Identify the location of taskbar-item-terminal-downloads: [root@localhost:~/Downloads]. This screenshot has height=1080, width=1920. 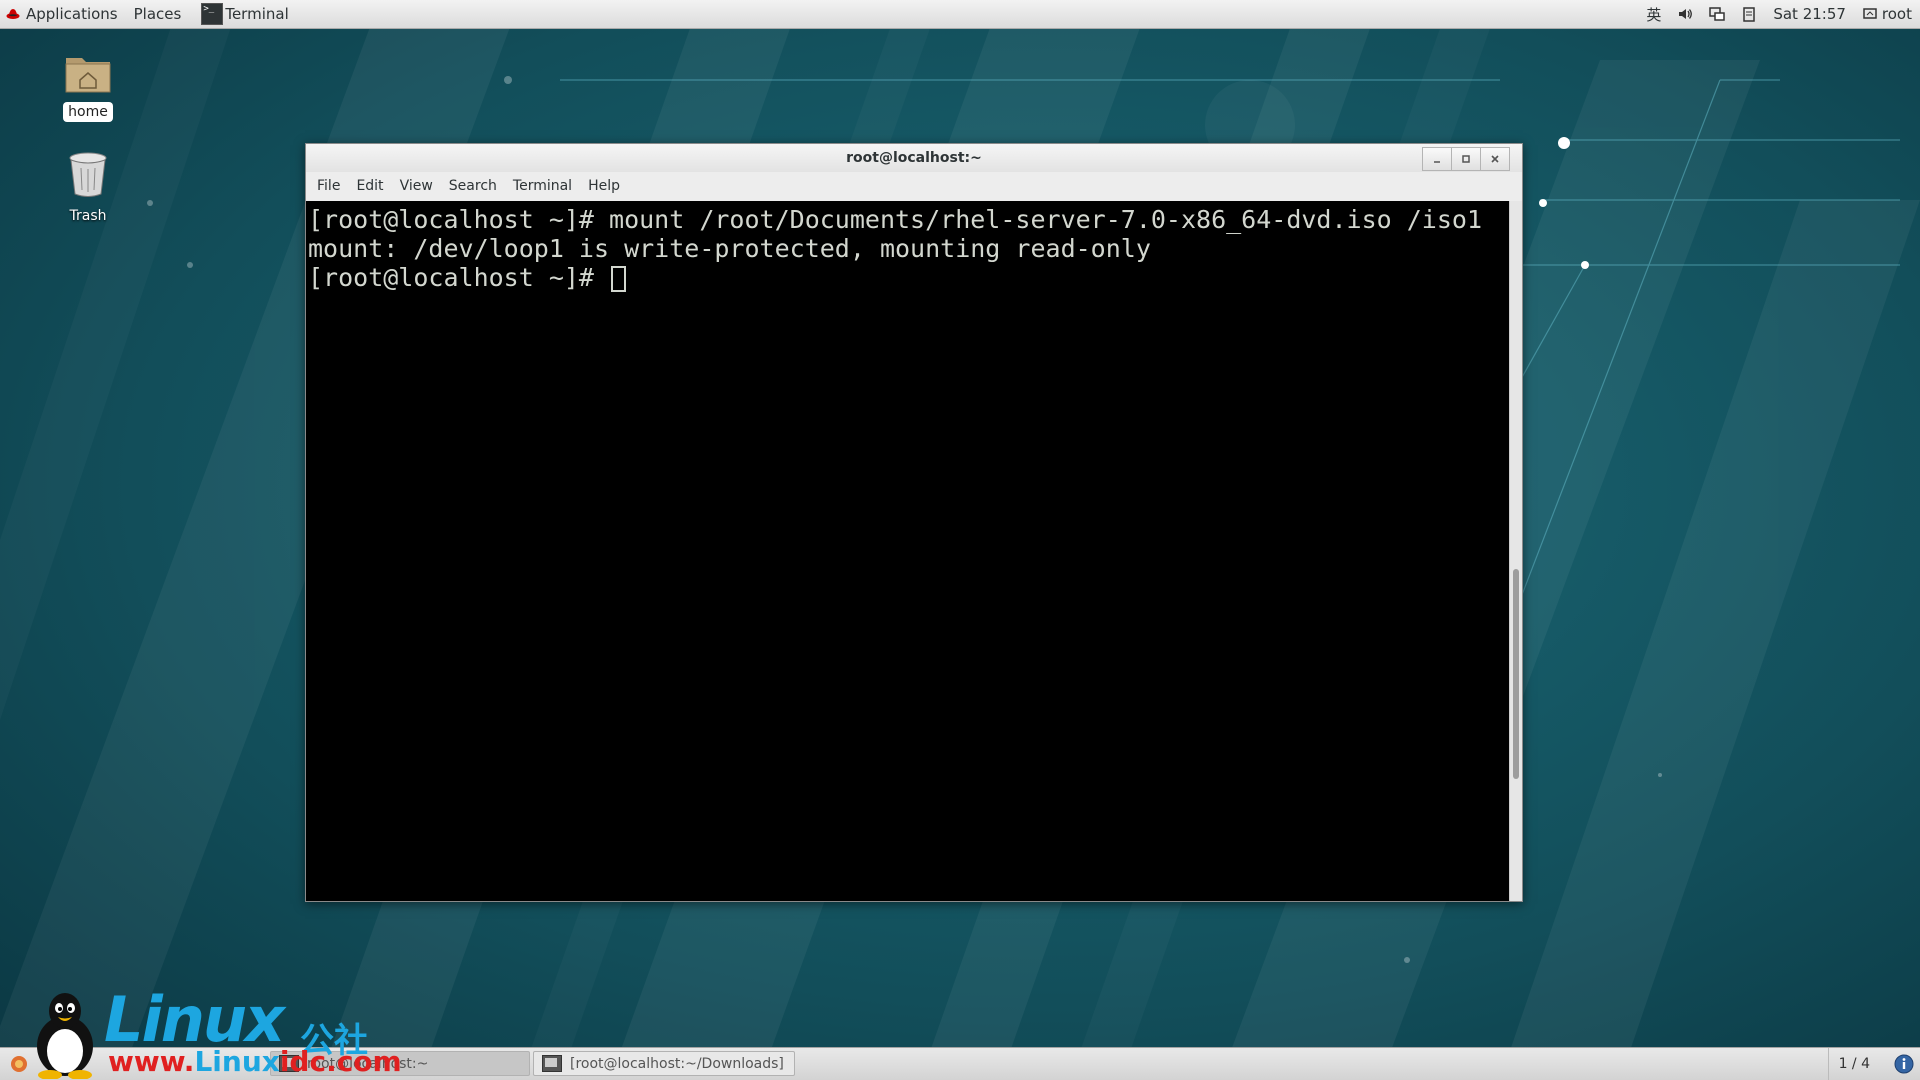
(664, 1063).